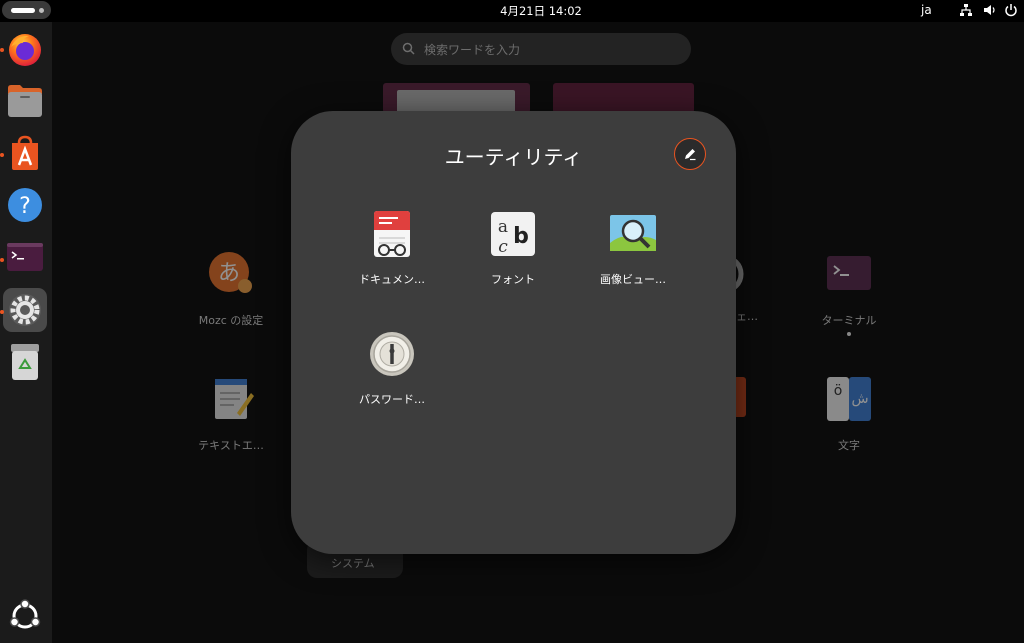 This screenshot has width=1024, height=643. Describe the element at coordinates (838, 391) in the screenshot. I see `svg-text: ö` at that location.